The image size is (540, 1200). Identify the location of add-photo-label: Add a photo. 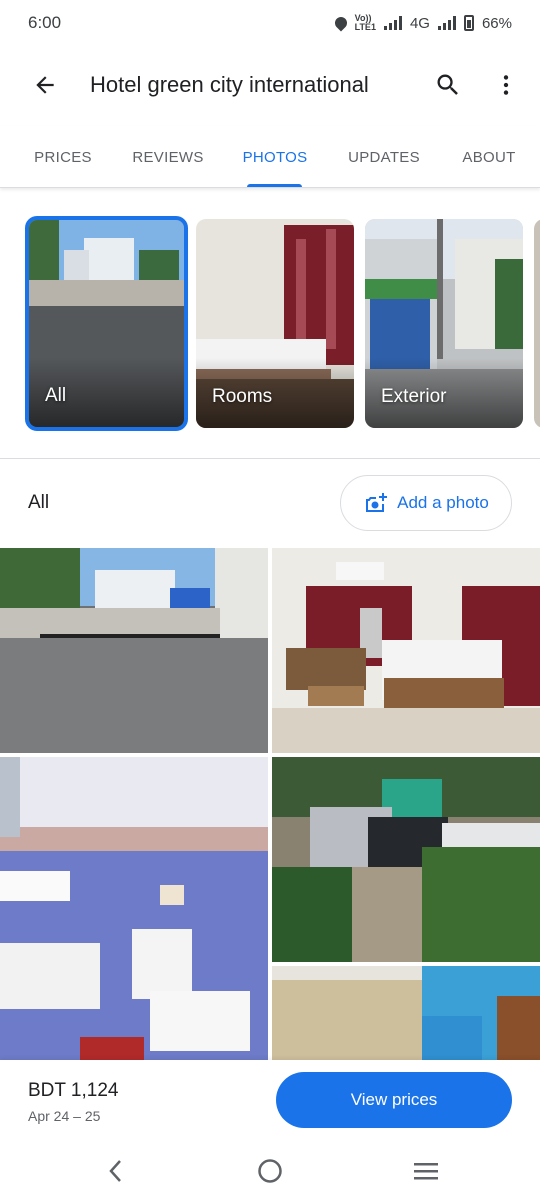
(443, 502).